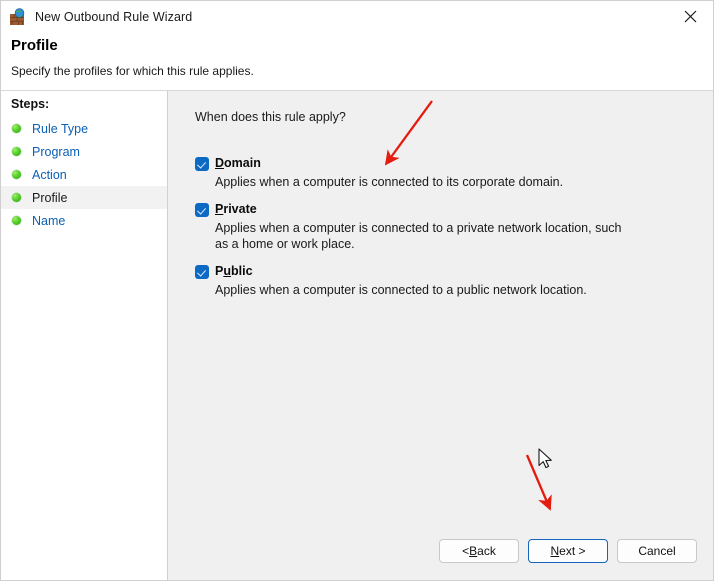 The width and height of the screenshot is (714, 581). I want to click on steps-heading: Steps:, so click(84, 104).